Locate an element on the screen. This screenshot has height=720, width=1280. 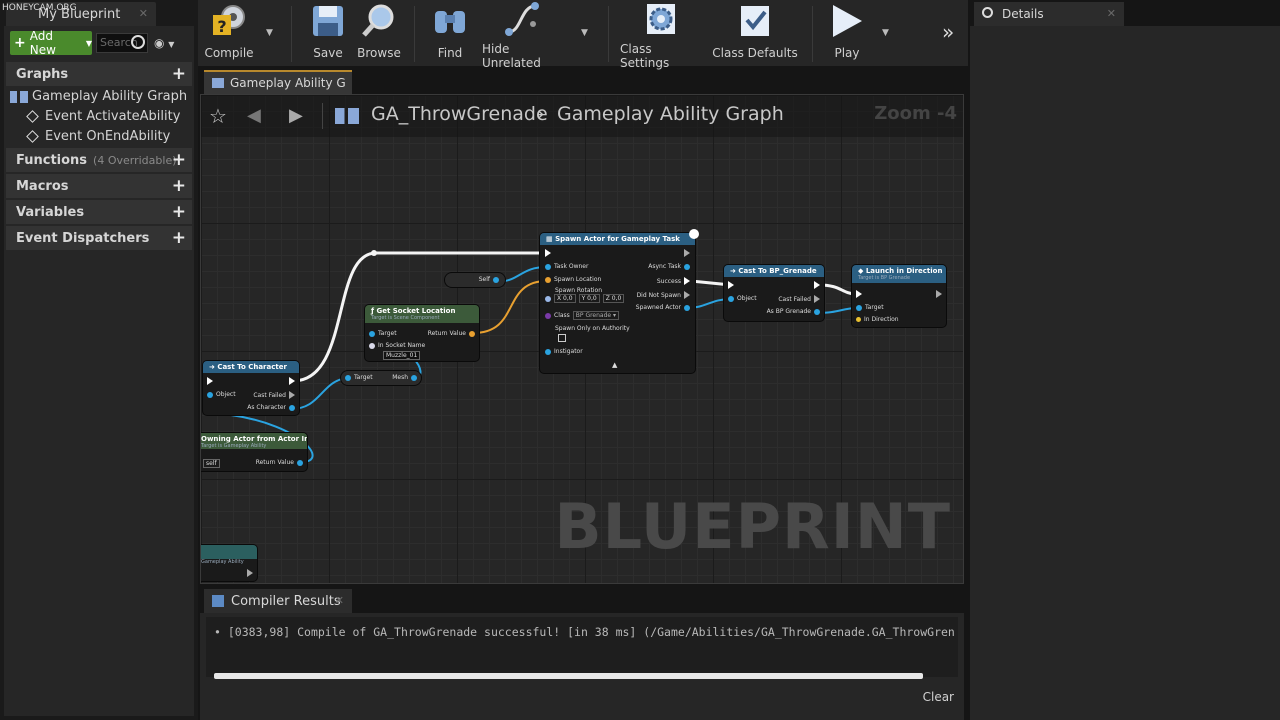
cast-grenade-exec-out-icon is located at coordinates (817, 285).